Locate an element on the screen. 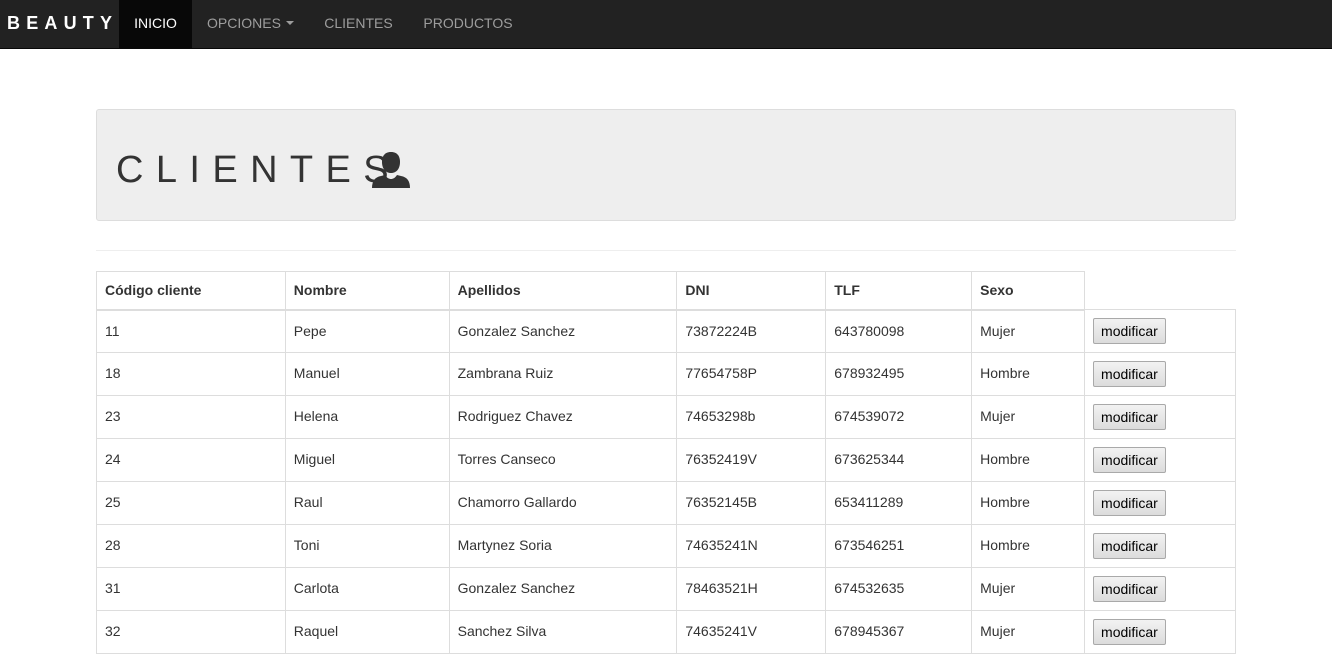  cell-tlf: 678945367 is located at coordinates (899, 632).